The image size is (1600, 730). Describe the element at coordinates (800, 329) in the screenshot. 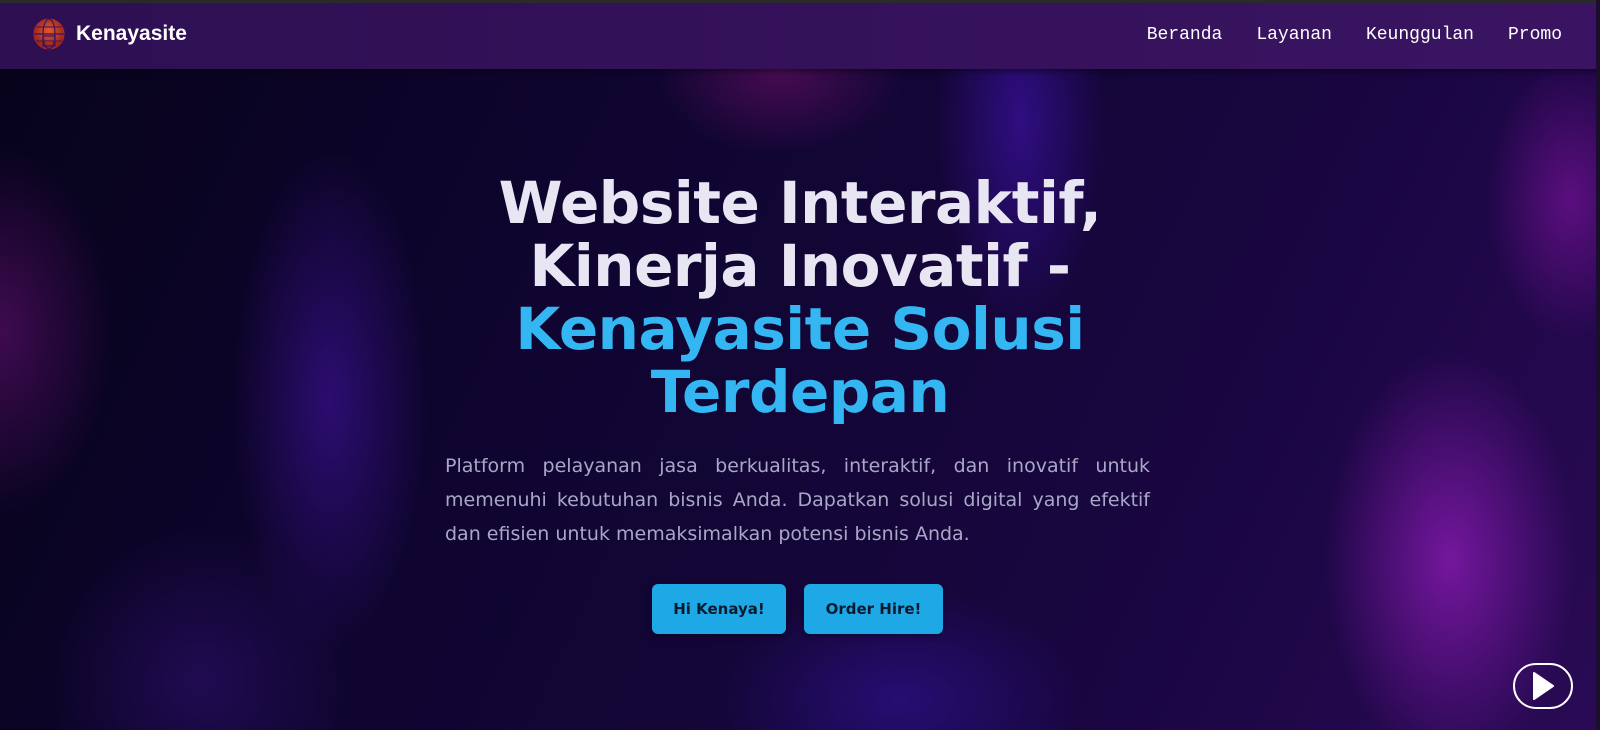

I see `headline-accent-line-1: Kenayasite Solusi` at that location.